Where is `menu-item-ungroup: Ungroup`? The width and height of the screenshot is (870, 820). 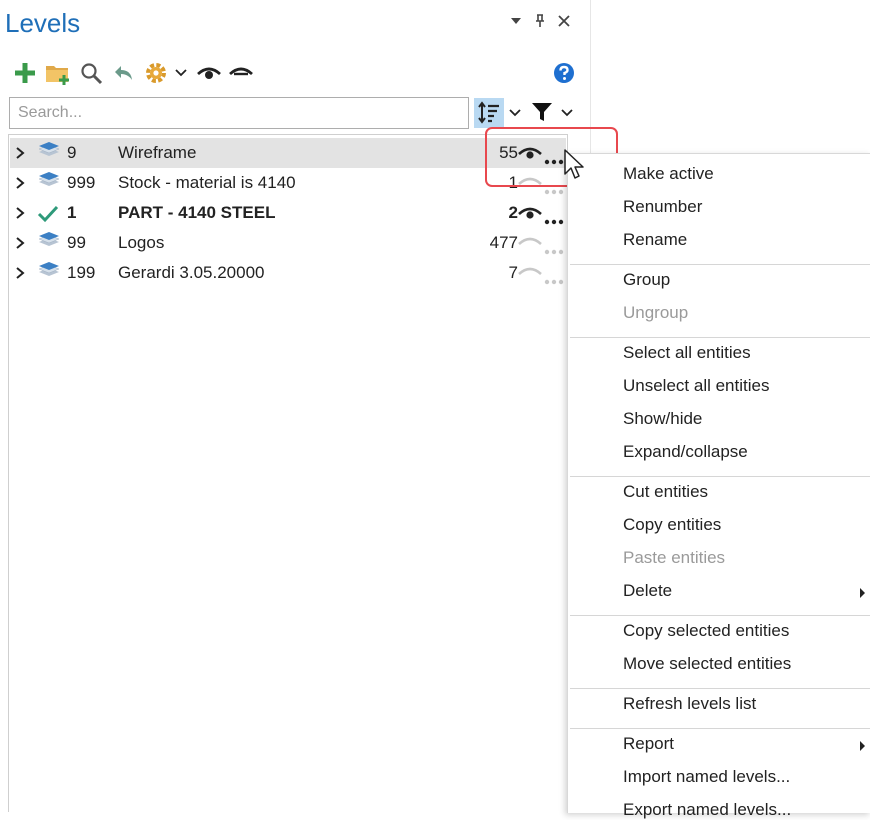 menu-item-ungroup: Ungroup is located at coordinates (655, 313).